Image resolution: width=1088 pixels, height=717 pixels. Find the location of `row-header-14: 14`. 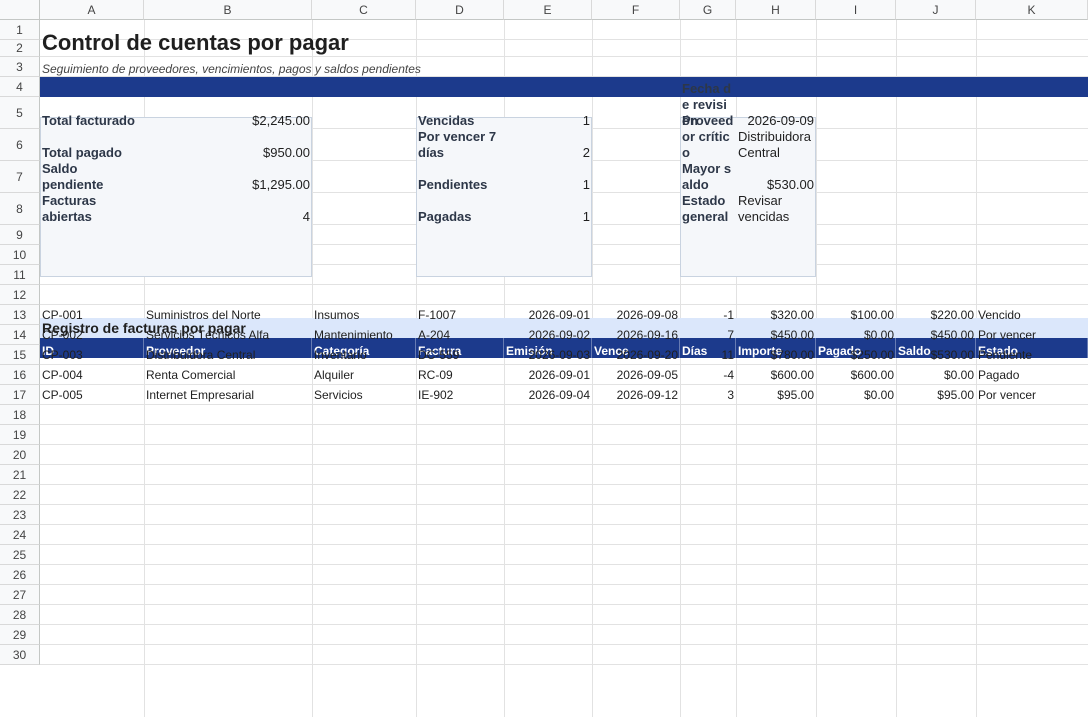

row-header-14: 14 is located at coordinates (20, 335).